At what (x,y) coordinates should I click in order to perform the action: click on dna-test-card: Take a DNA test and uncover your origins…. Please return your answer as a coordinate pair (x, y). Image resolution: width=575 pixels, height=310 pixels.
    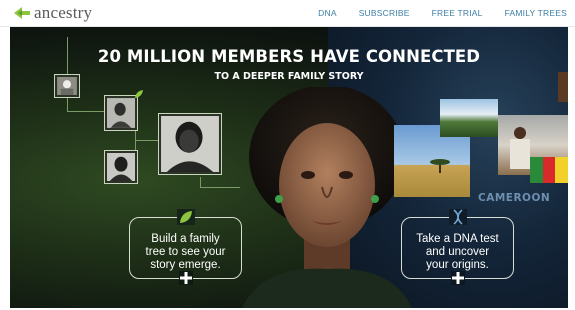
    Looking at the image, I should click on (457, 247).